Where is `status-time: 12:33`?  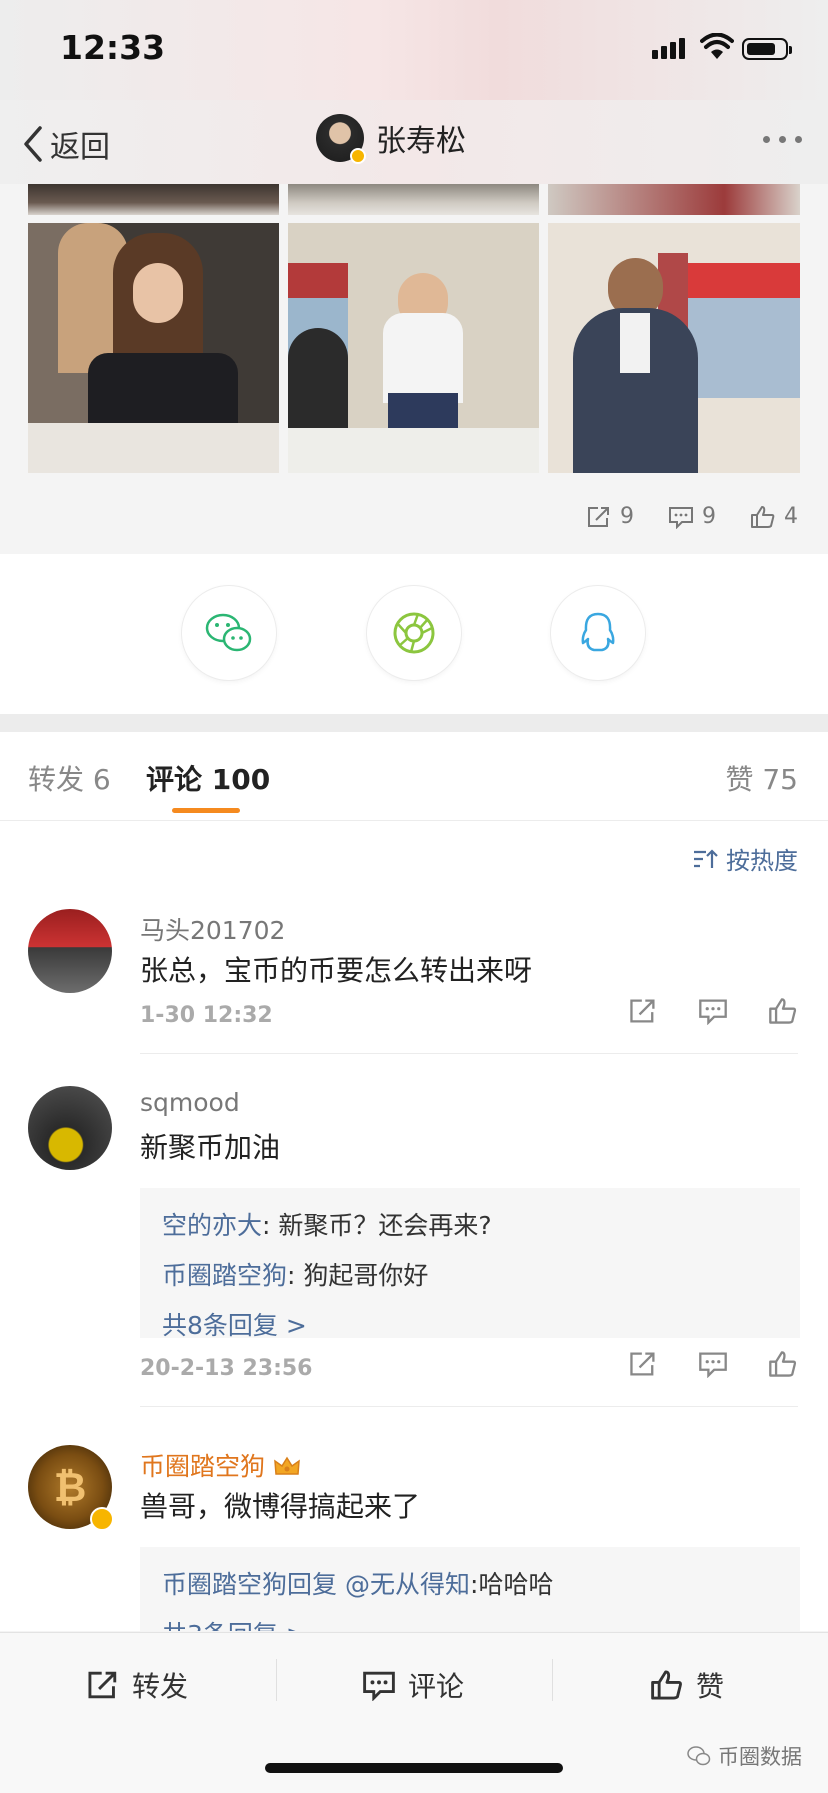
status-time: 12:33 is located at coordinates (113, 47).